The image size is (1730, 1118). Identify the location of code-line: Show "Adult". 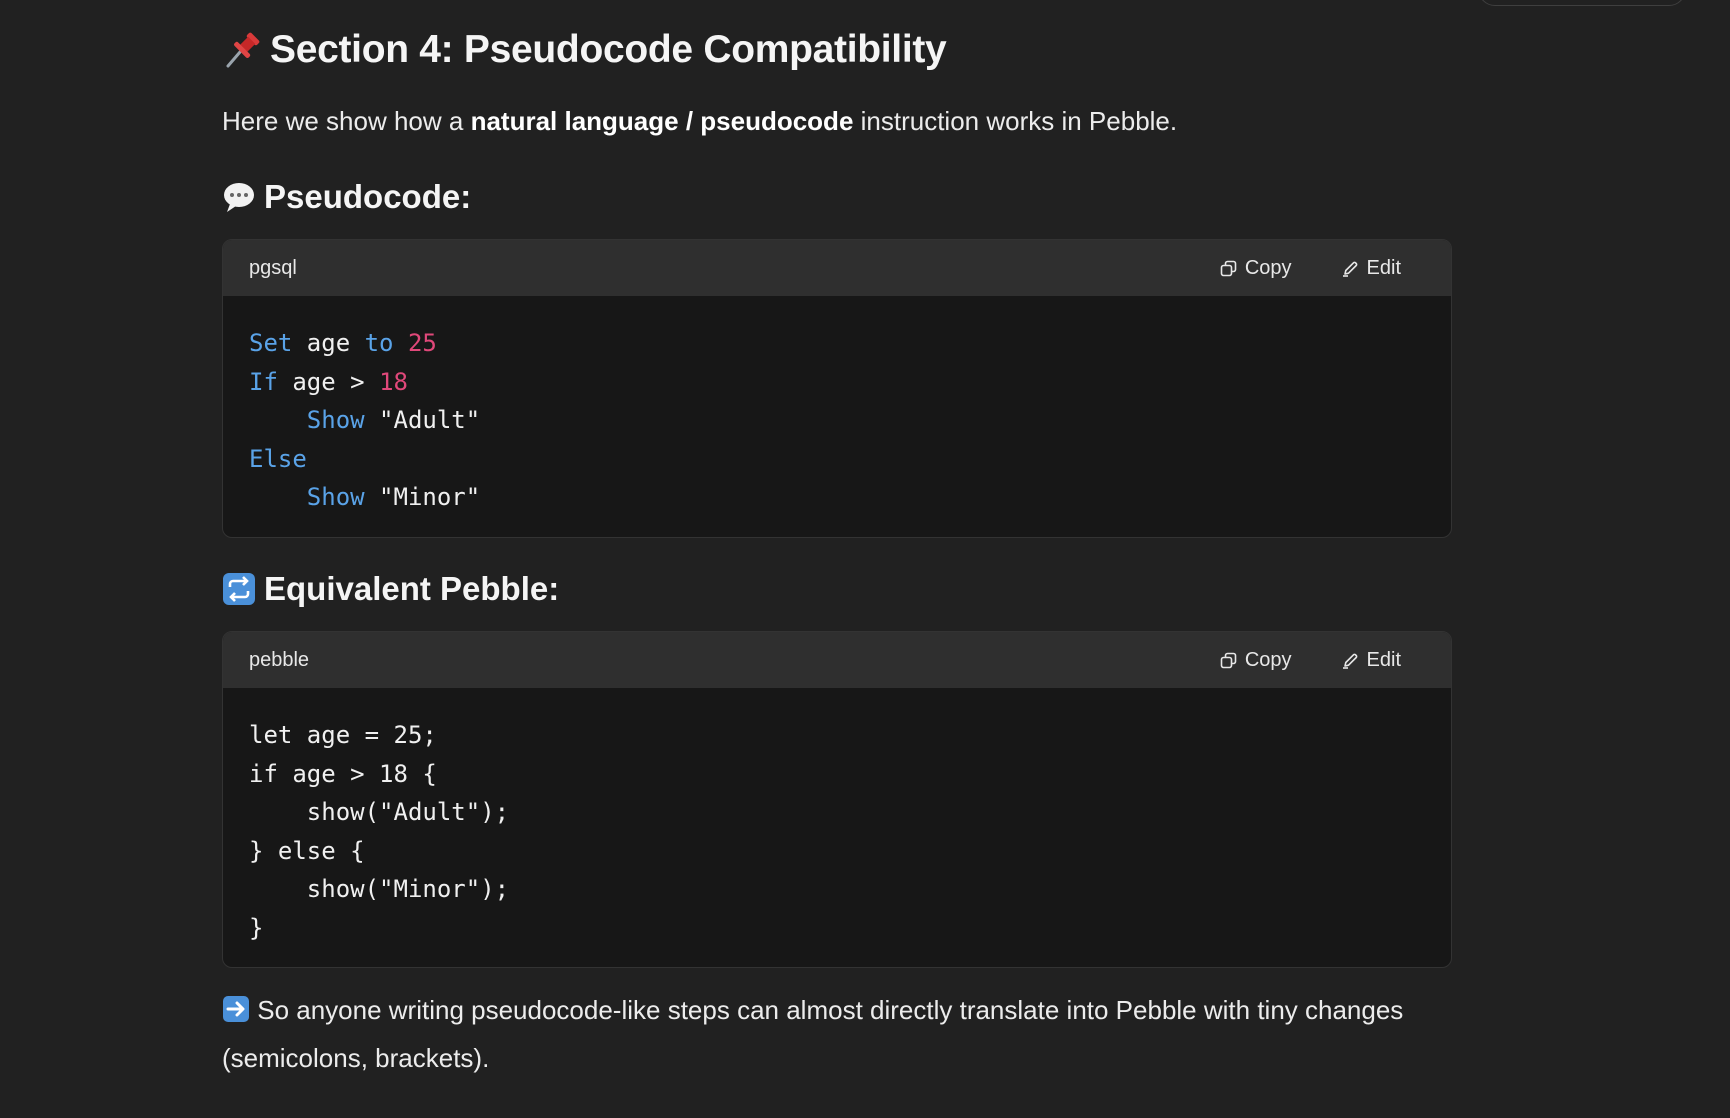
(364, 420).